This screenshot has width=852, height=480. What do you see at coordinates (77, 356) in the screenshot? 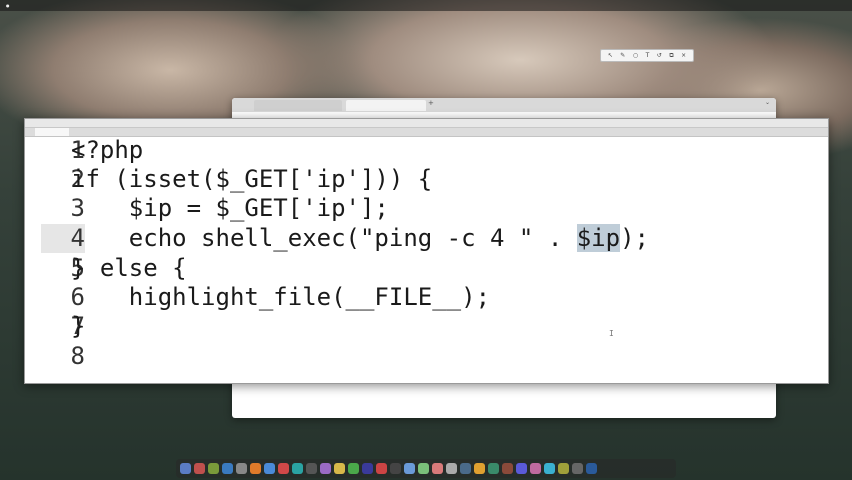
I see `line-number: 8` at bounding box center [77, 356].